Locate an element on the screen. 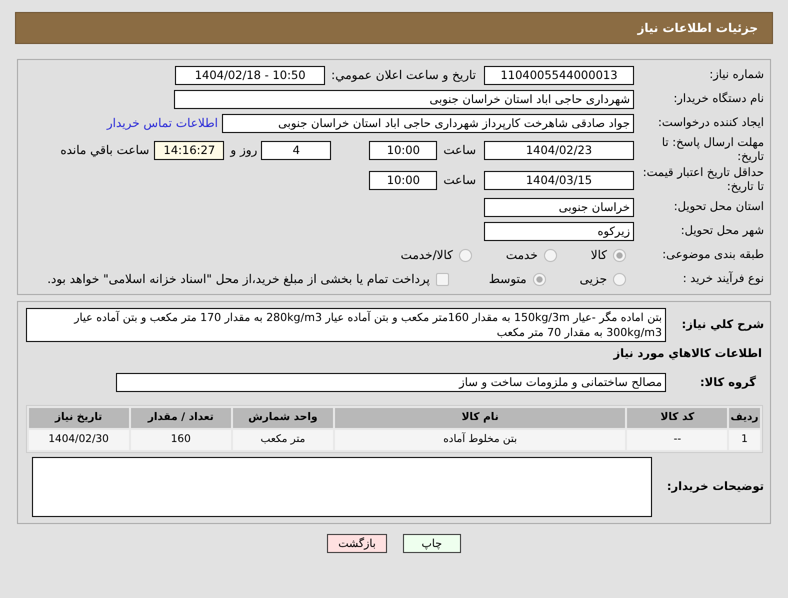  radio-label: كالا/خدمت is located at coordinates (426, 255).